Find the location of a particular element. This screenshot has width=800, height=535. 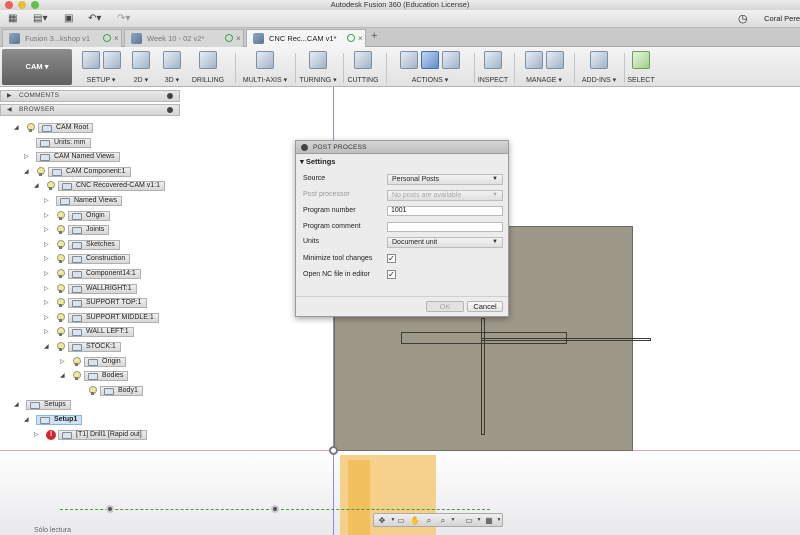

tree-node-label: Setup1 is located at coordinates (59, 420).